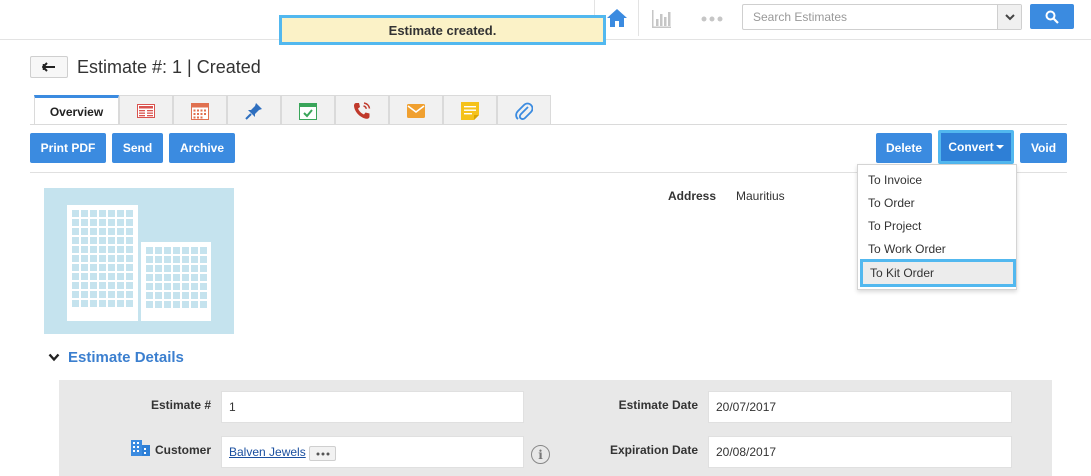 This screenshot has height=476, width=1091. Describe the element at coordinates (140, 448) in the screenshot. I see `customer-building-icon` at that location.